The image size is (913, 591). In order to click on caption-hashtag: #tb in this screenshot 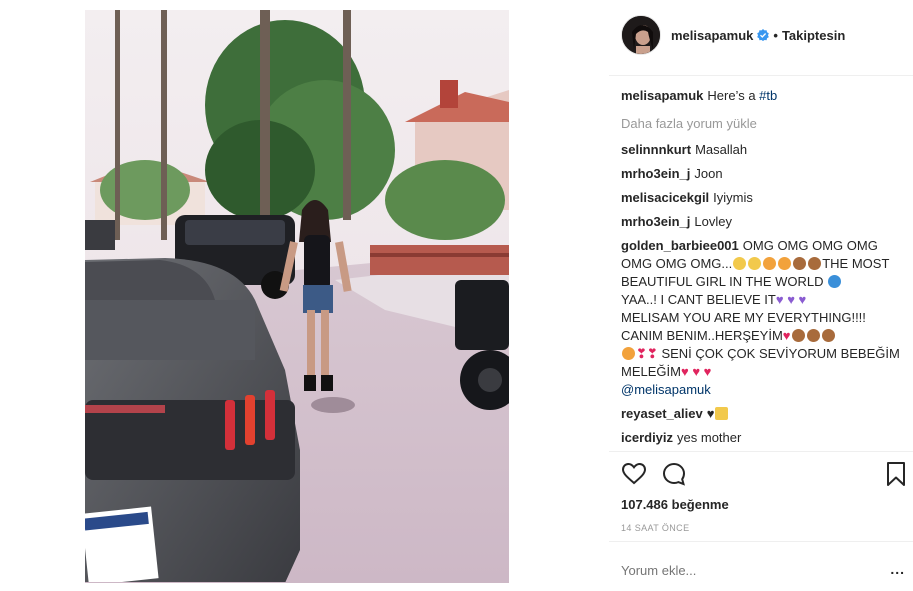, I will do `click(768, 95)`.